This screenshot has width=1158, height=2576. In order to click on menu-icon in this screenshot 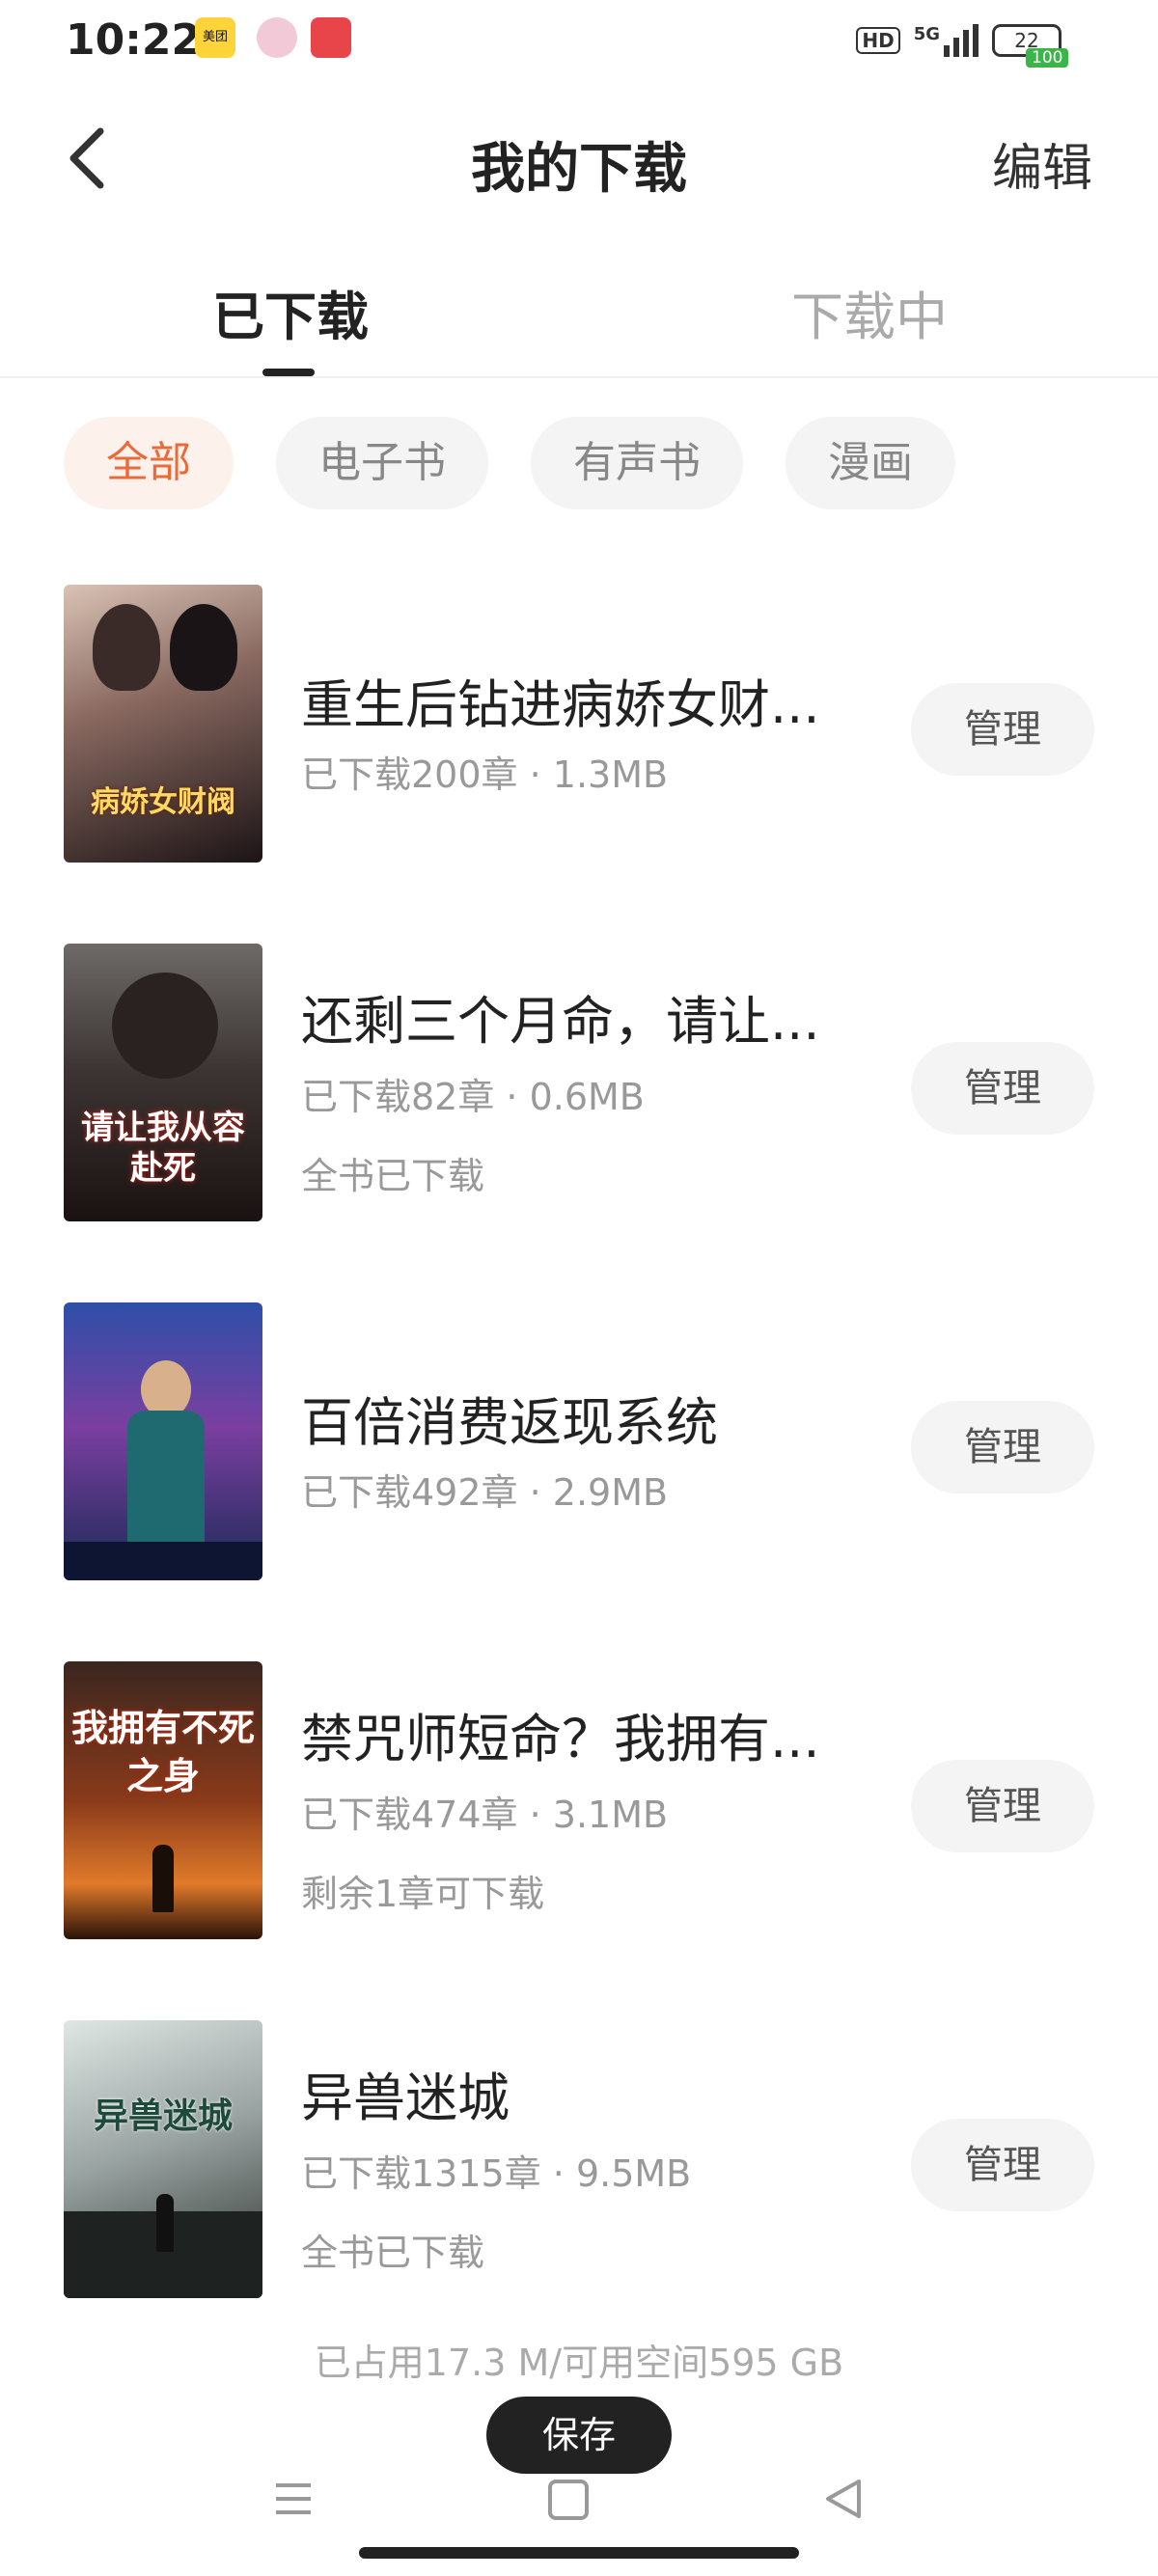, I will do `click(293, 2499)`.